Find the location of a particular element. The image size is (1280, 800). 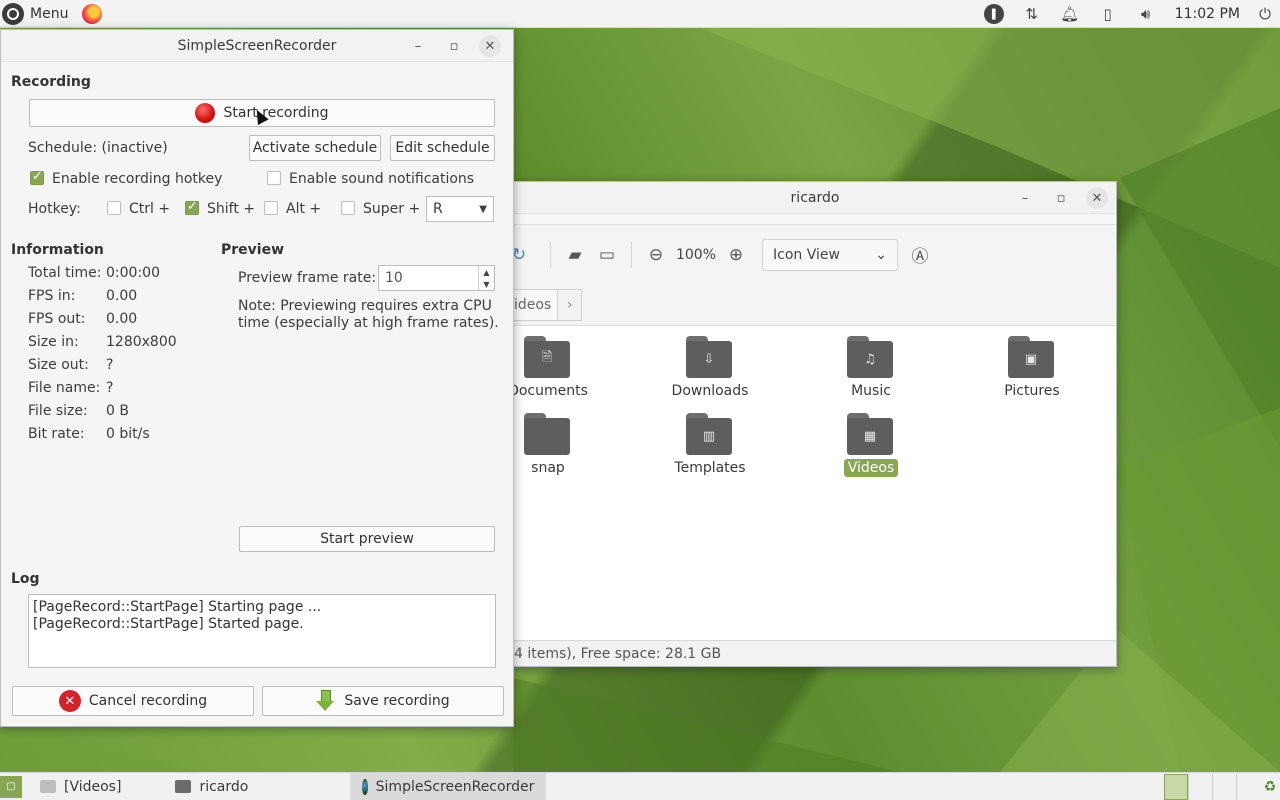

info-label: FPS out: is located at coordinates (57, 319).